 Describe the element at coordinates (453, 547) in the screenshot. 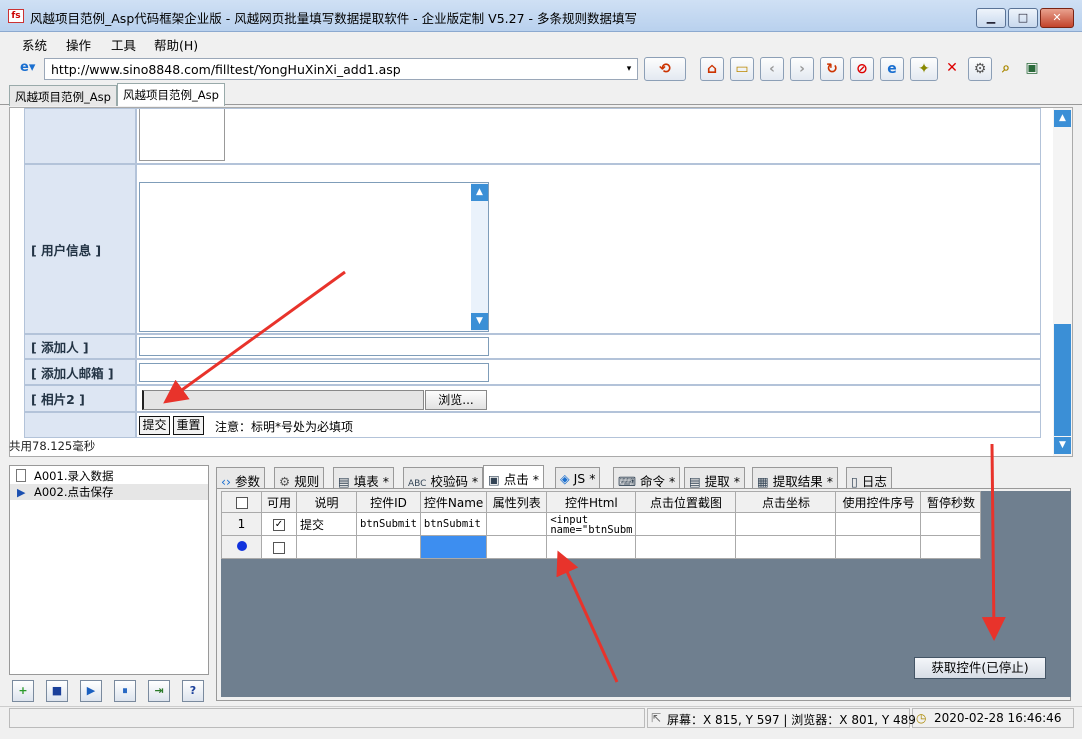

I see `control-name-cell-selected` at that location.